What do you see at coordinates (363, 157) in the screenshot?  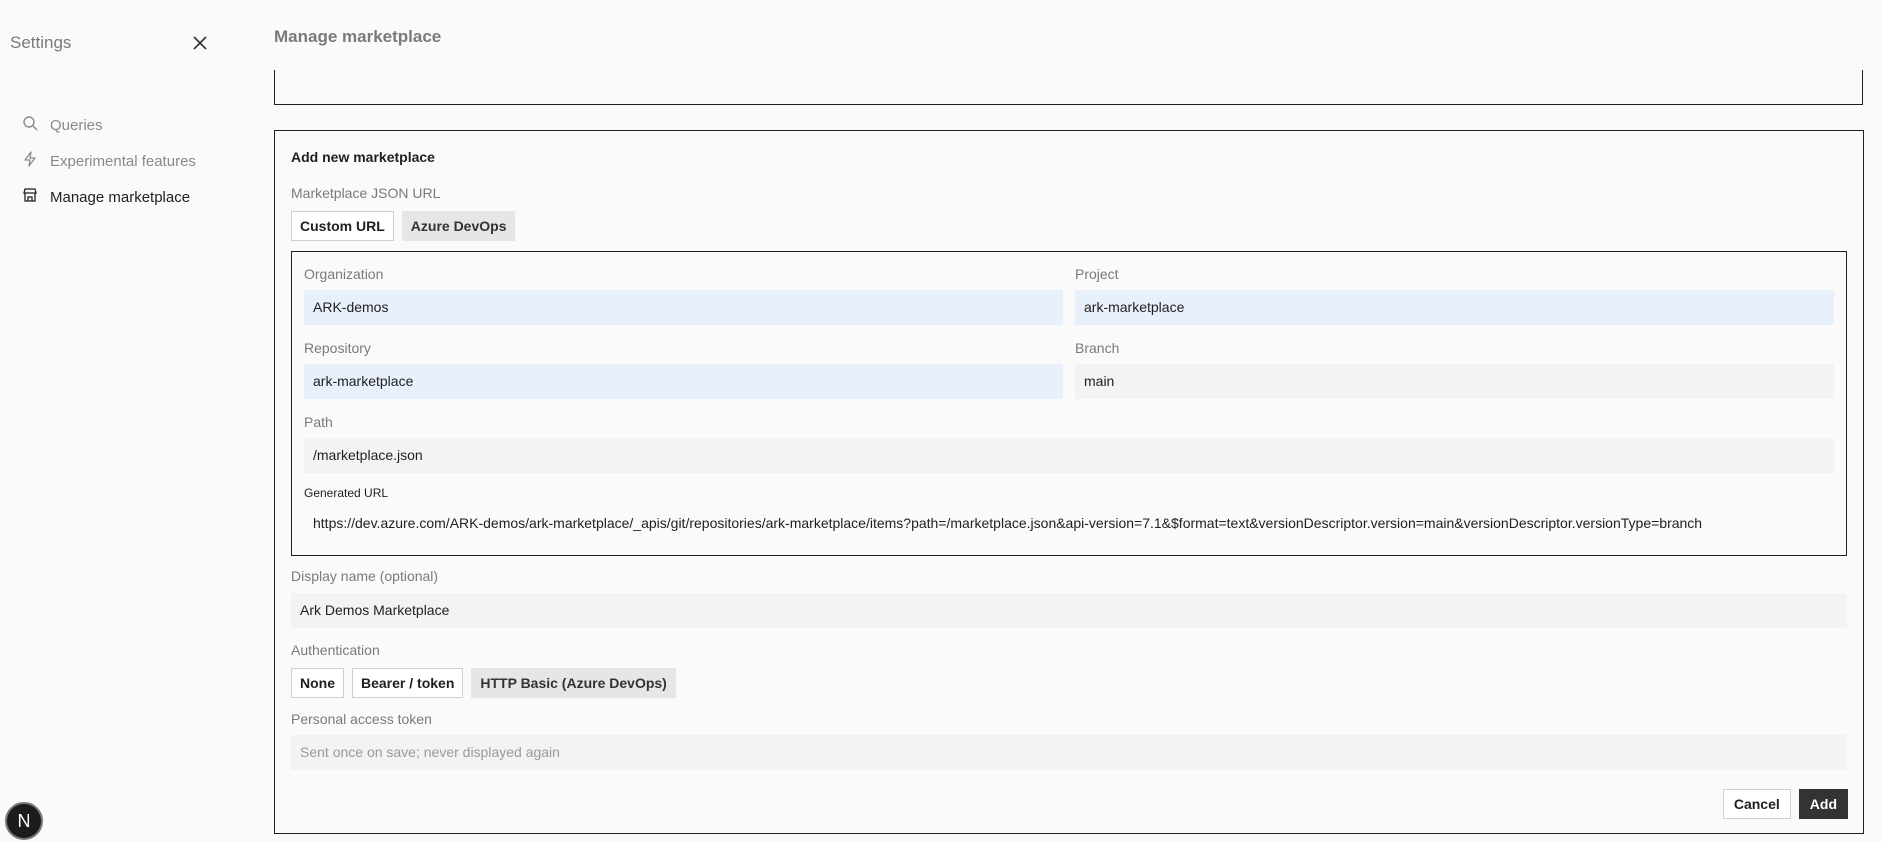 I see `form-title: Add new marketplace` at bounding box center [363, 157].